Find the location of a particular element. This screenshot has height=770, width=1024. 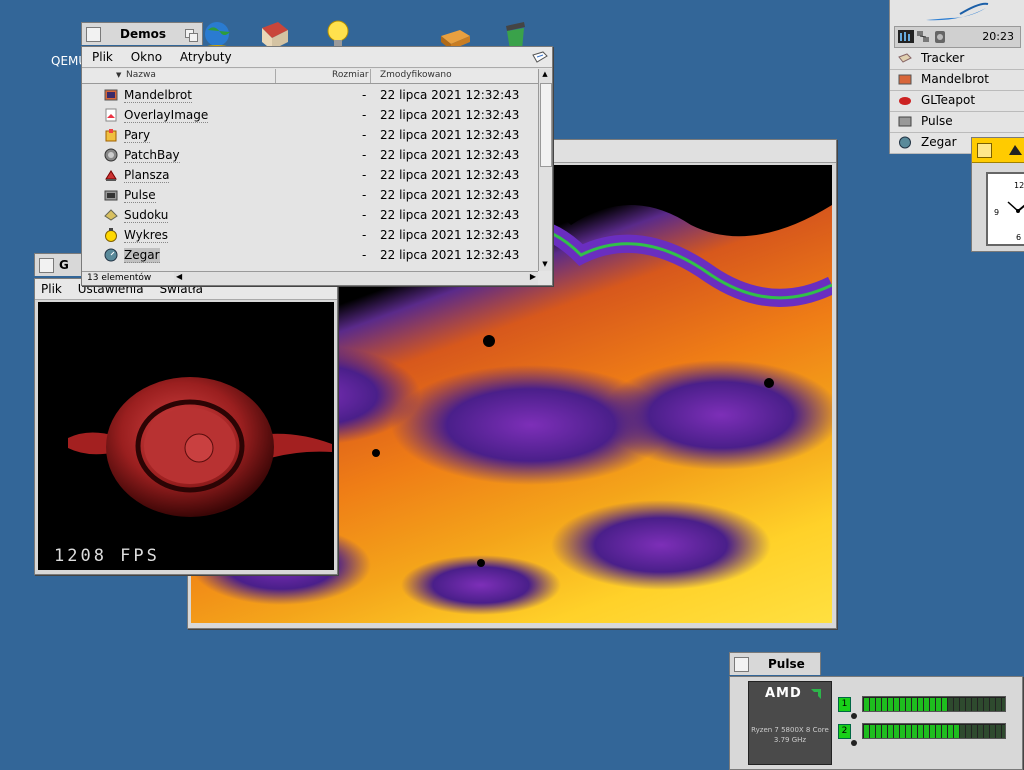

file-row-plansza: Plansza -22 lipca 2021 12:32:43 is located at coordinates (310, 175).